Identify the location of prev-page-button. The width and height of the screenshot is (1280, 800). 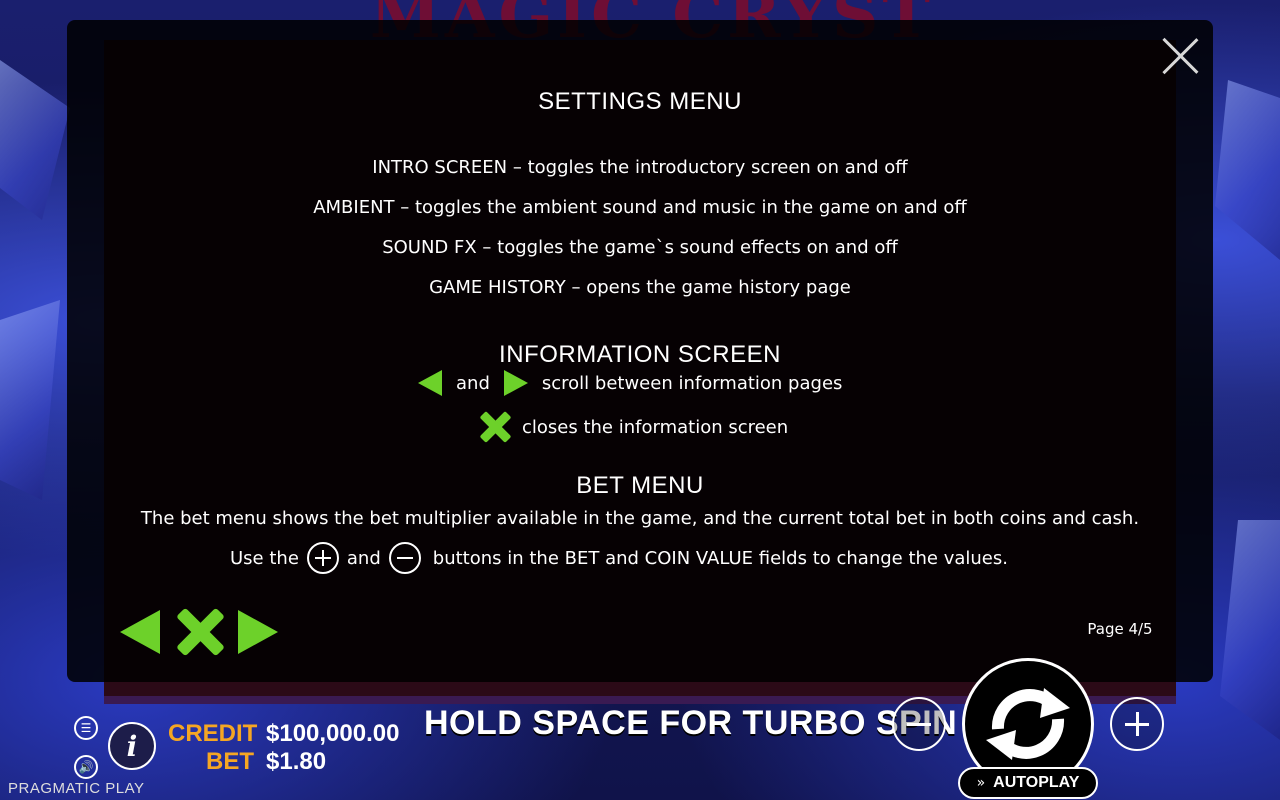
(140, 632).